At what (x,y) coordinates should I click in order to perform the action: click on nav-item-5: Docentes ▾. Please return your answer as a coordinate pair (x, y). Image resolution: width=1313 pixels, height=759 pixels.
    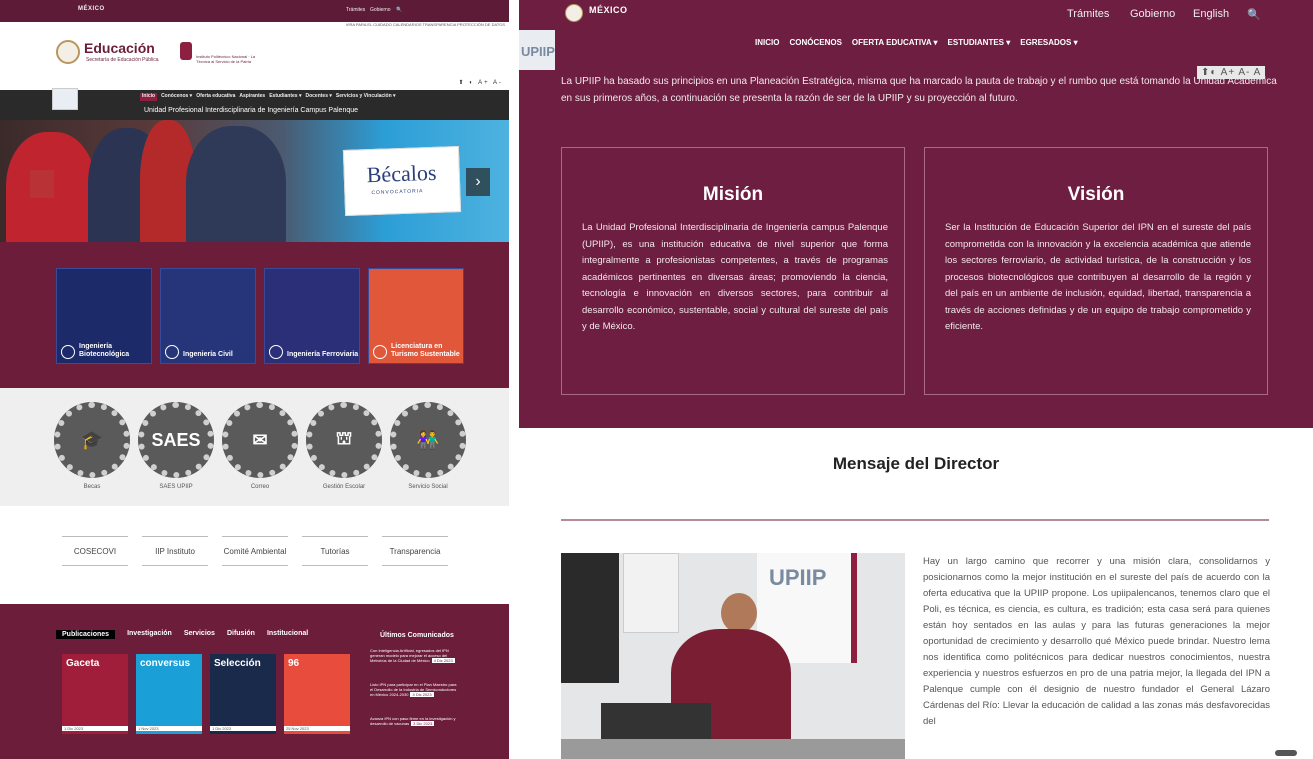
    Looking at the image, I should click on (318, 97).